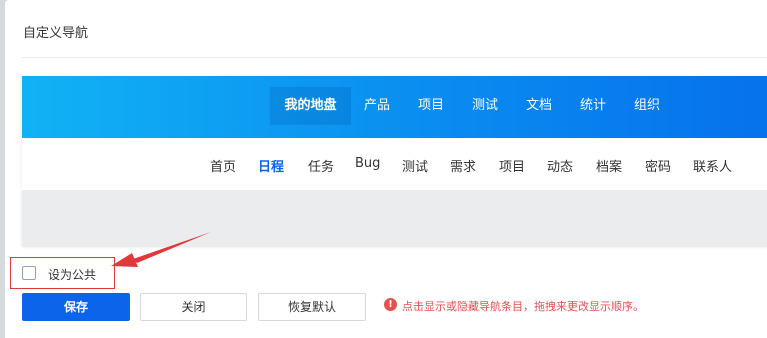  What do you see at coordinates (312, 307) in the screenshot?
I see `restore-default-button: 恢复默认` at bounding box center [312, 307].